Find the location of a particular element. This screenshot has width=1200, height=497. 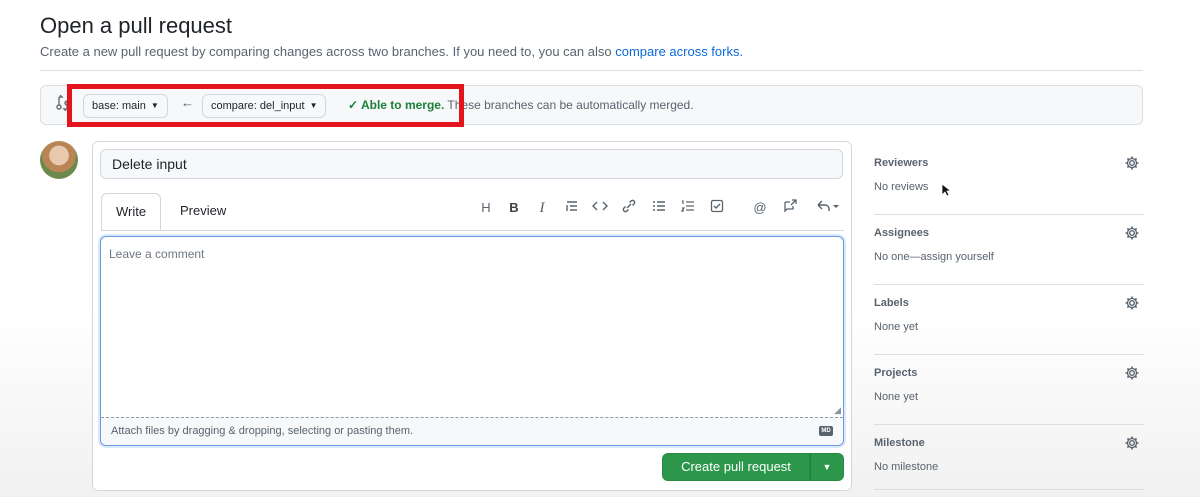

sidebar-value: No reviews is located at coordinates (901, 187).